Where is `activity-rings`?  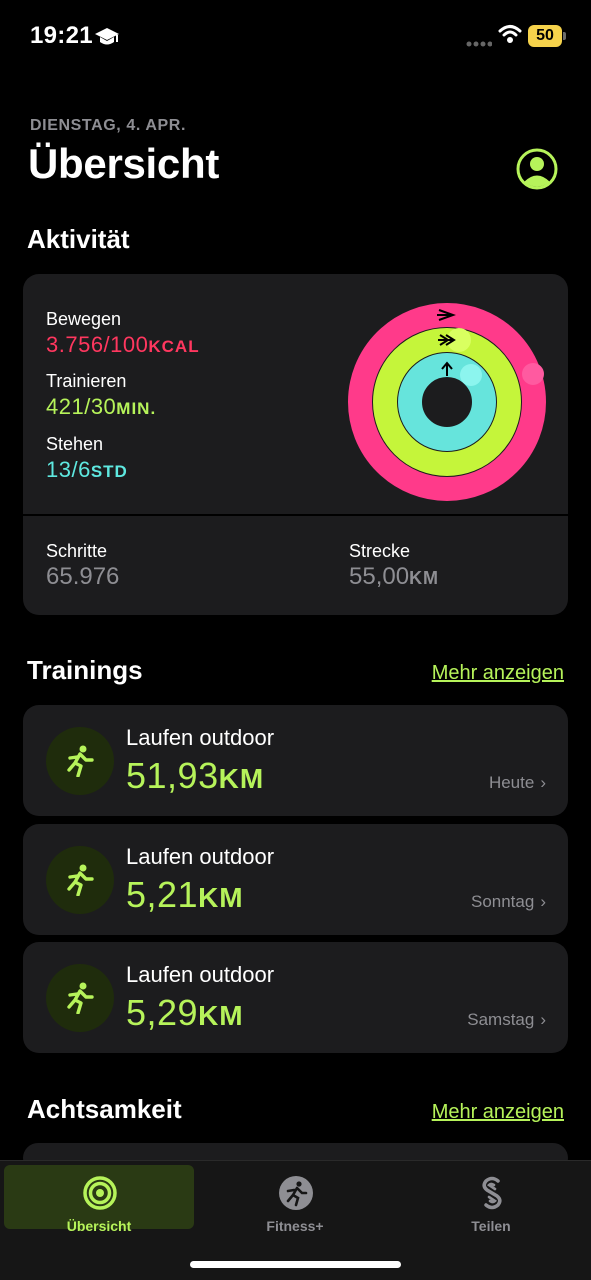
activity-rings is located at coordinates (447, 402).